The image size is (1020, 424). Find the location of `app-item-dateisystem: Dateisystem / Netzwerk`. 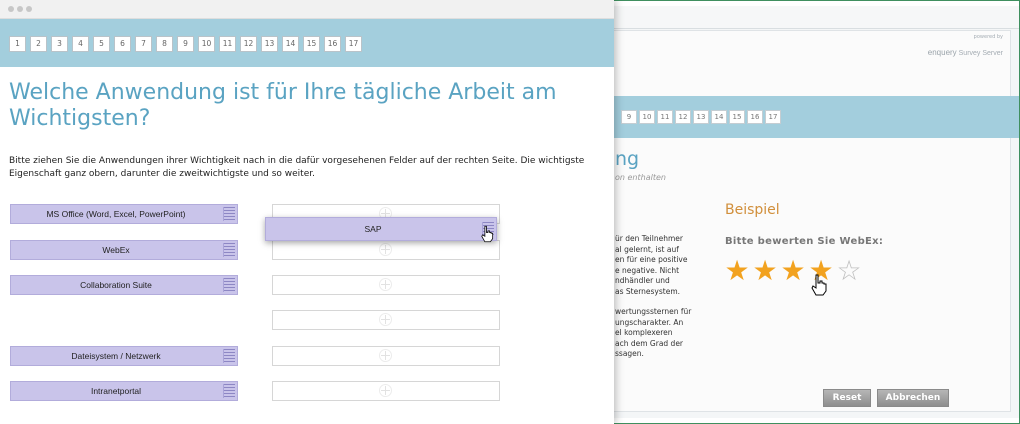

app-item-dateisystem: Dateisystem / Netzwerk is located at coordinates (124, 356).